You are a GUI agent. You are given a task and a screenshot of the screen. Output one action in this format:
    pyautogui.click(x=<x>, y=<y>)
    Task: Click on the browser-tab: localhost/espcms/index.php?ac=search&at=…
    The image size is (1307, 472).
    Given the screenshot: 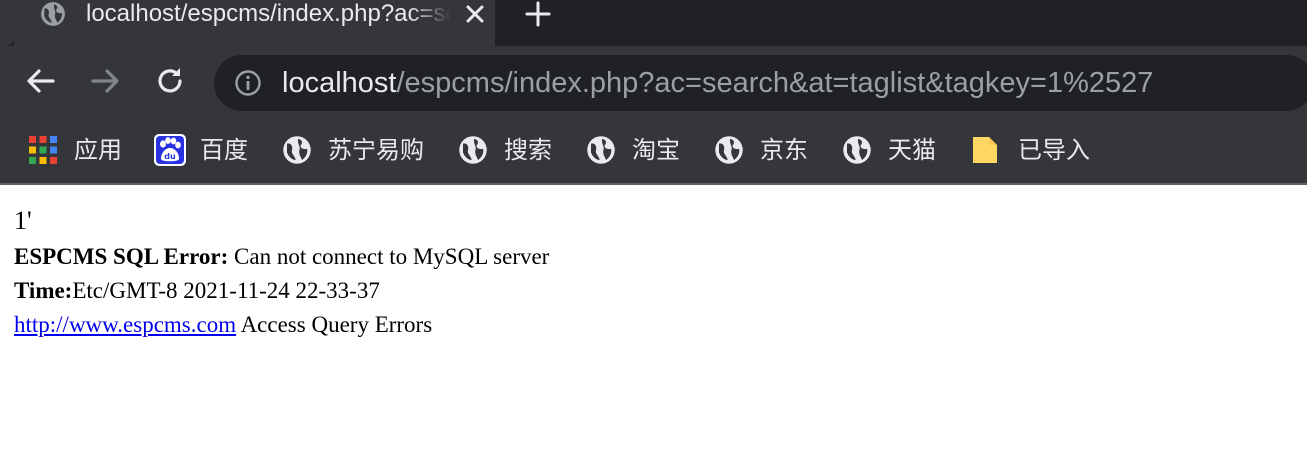 What is the action you would take?
    pyautogui.click(x=254, y=23)
    